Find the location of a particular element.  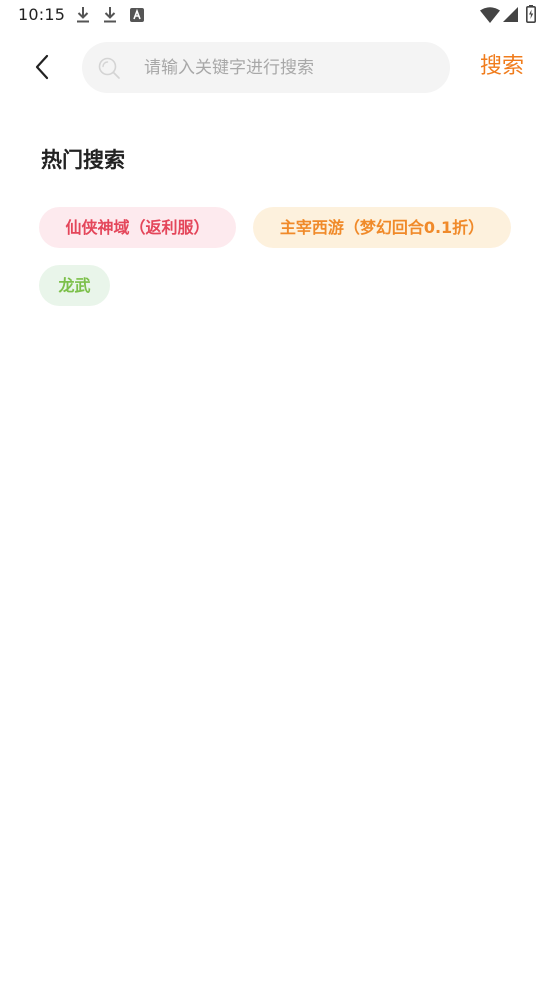

hot-search-tag: 主宰西游（梦幻回合0.1折） is located at coordinates (382, 227).